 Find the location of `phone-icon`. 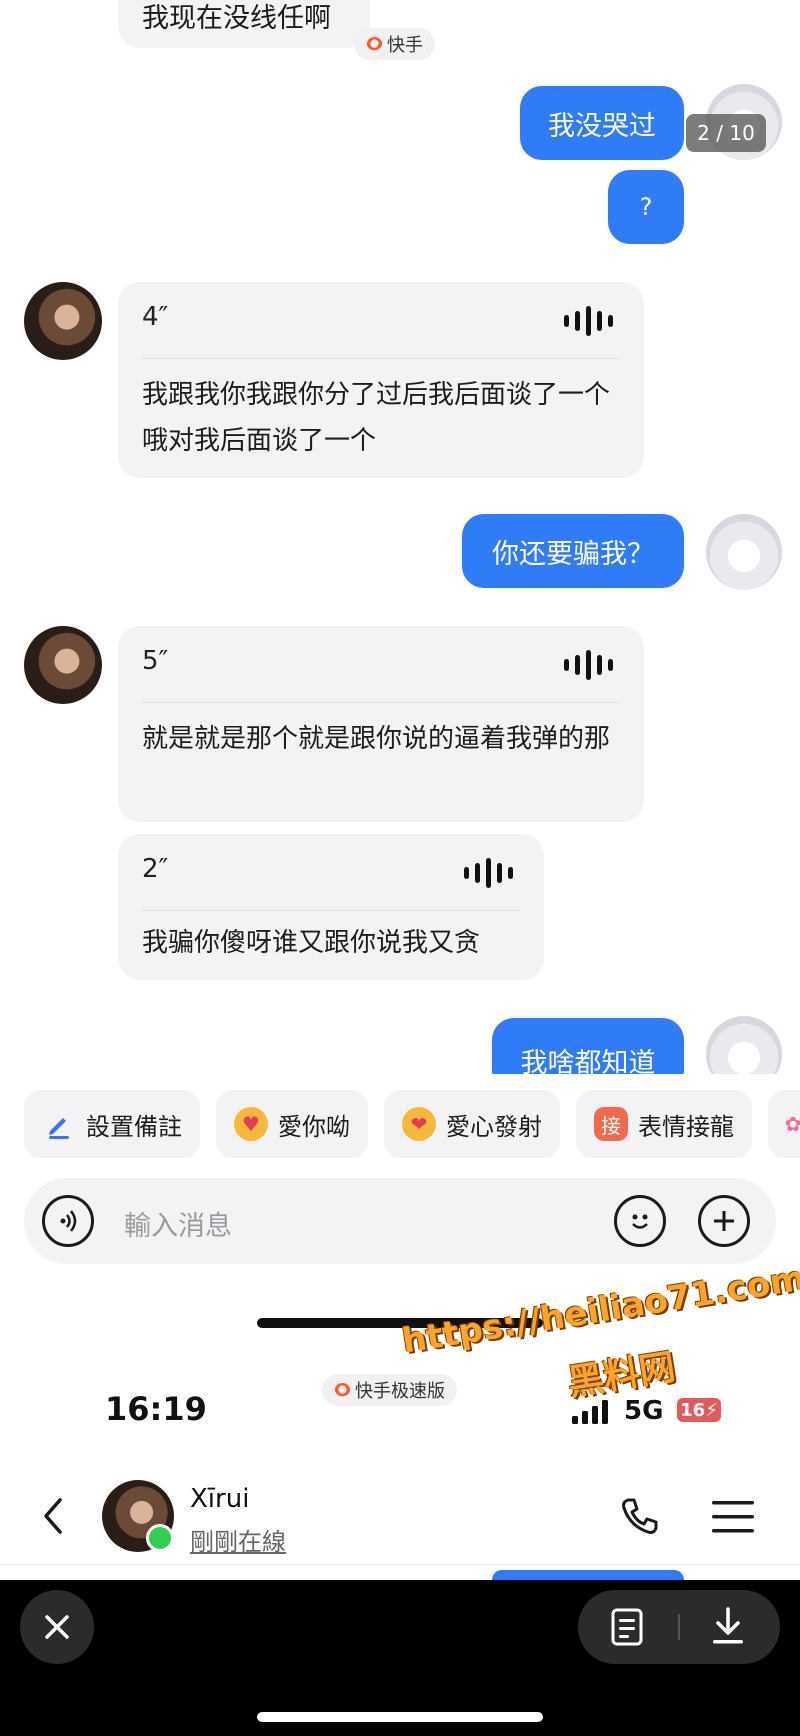

phone-icon is located at coordinates (640, 1516).